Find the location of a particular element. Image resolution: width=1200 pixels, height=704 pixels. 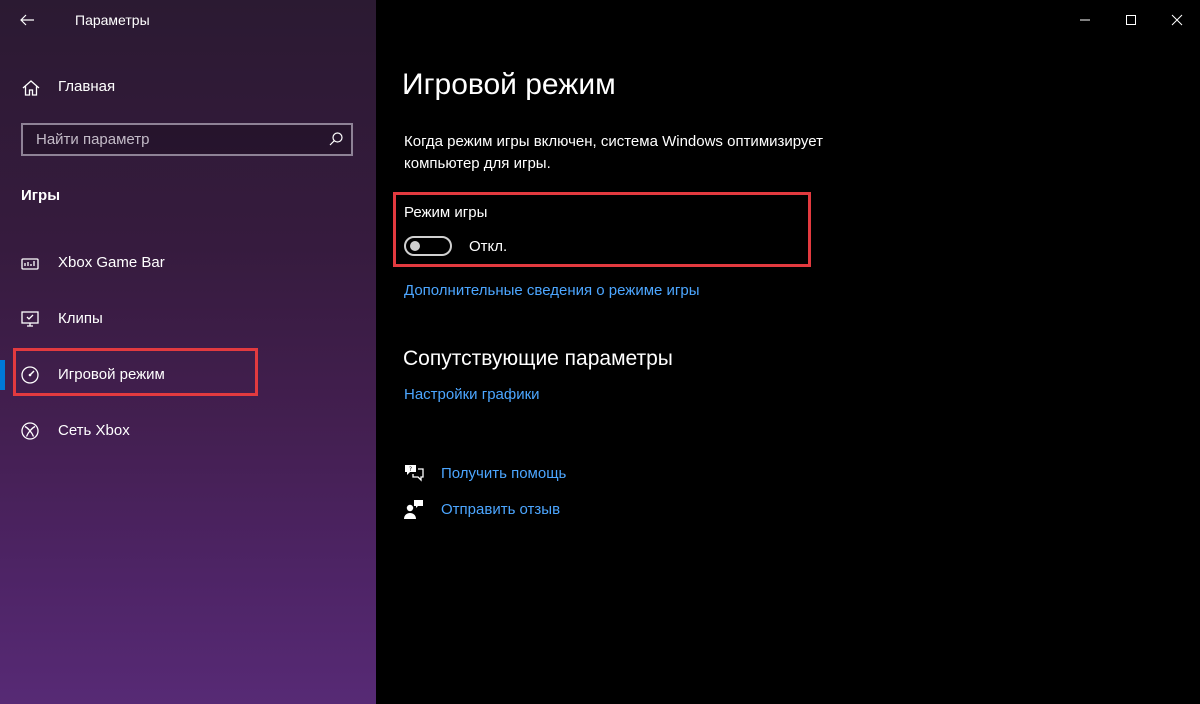

clips-icon is located at coordinates (30, 319).